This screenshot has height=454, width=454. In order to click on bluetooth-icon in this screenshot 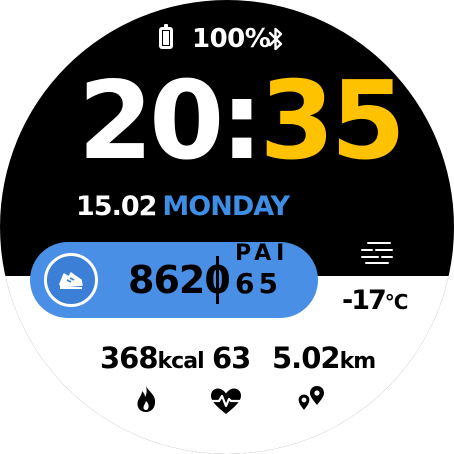, I will do `click(275, 39)`.